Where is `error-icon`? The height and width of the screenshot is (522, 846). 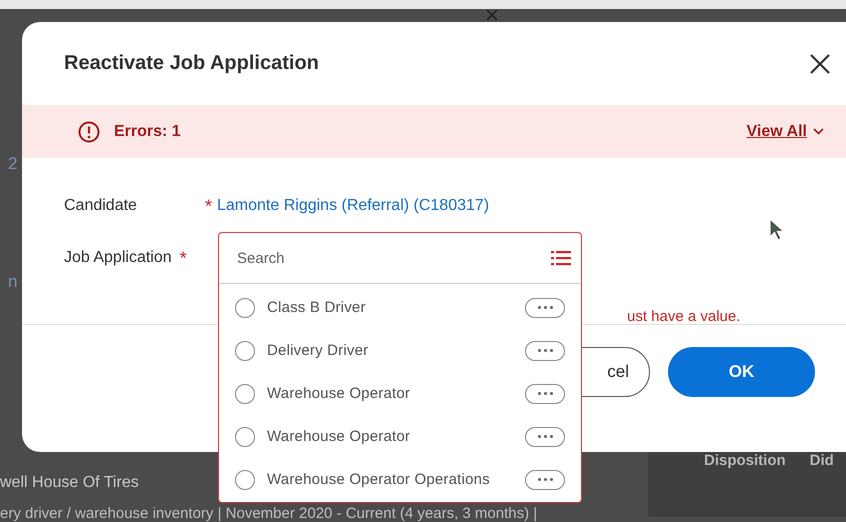
error-icon is located at coordinates (89, 131).